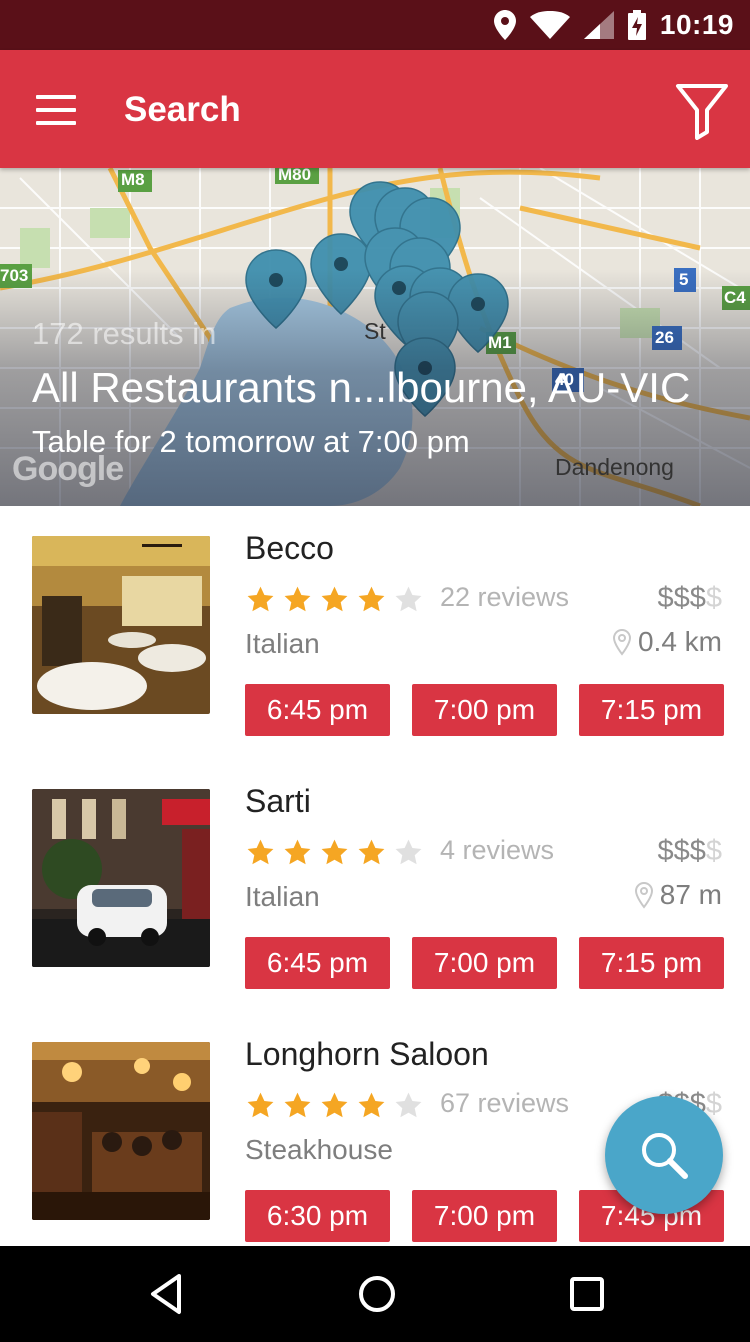 Image resolution: width=750 pixels, height=1342 pixels. What do you see at coordinates (664, 337) in the screenshot?
I see `map-label-26: 26` at bounding box center [664, 337].